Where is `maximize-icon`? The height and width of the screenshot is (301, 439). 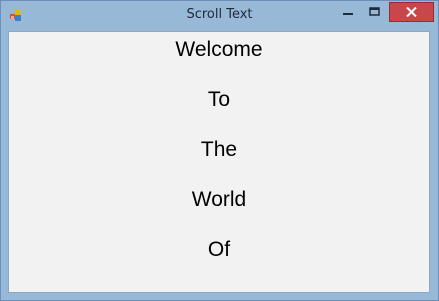
maximize-icon is located at coordinates (374, 11).